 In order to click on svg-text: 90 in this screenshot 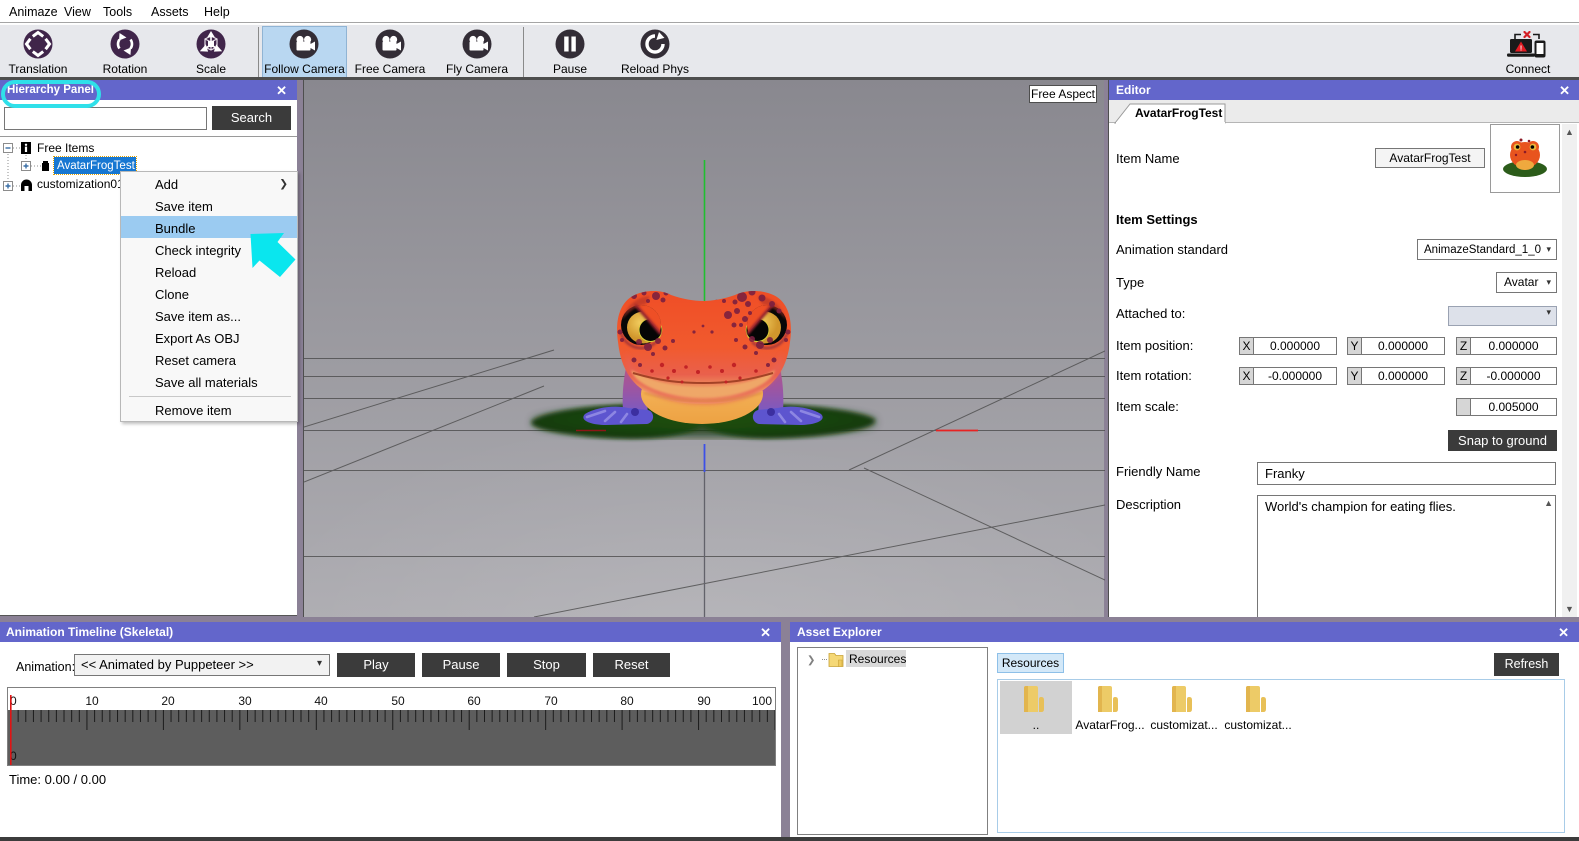, I will do `click(704, 701)`.